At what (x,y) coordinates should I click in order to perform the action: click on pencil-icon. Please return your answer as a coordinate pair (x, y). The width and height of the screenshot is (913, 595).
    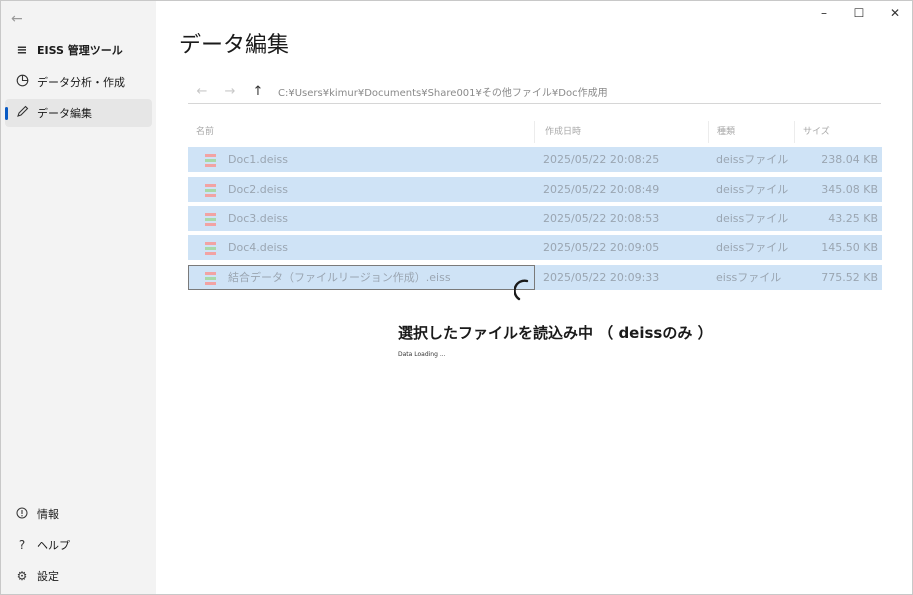
    Looking at the image, I should click on (20, 113).